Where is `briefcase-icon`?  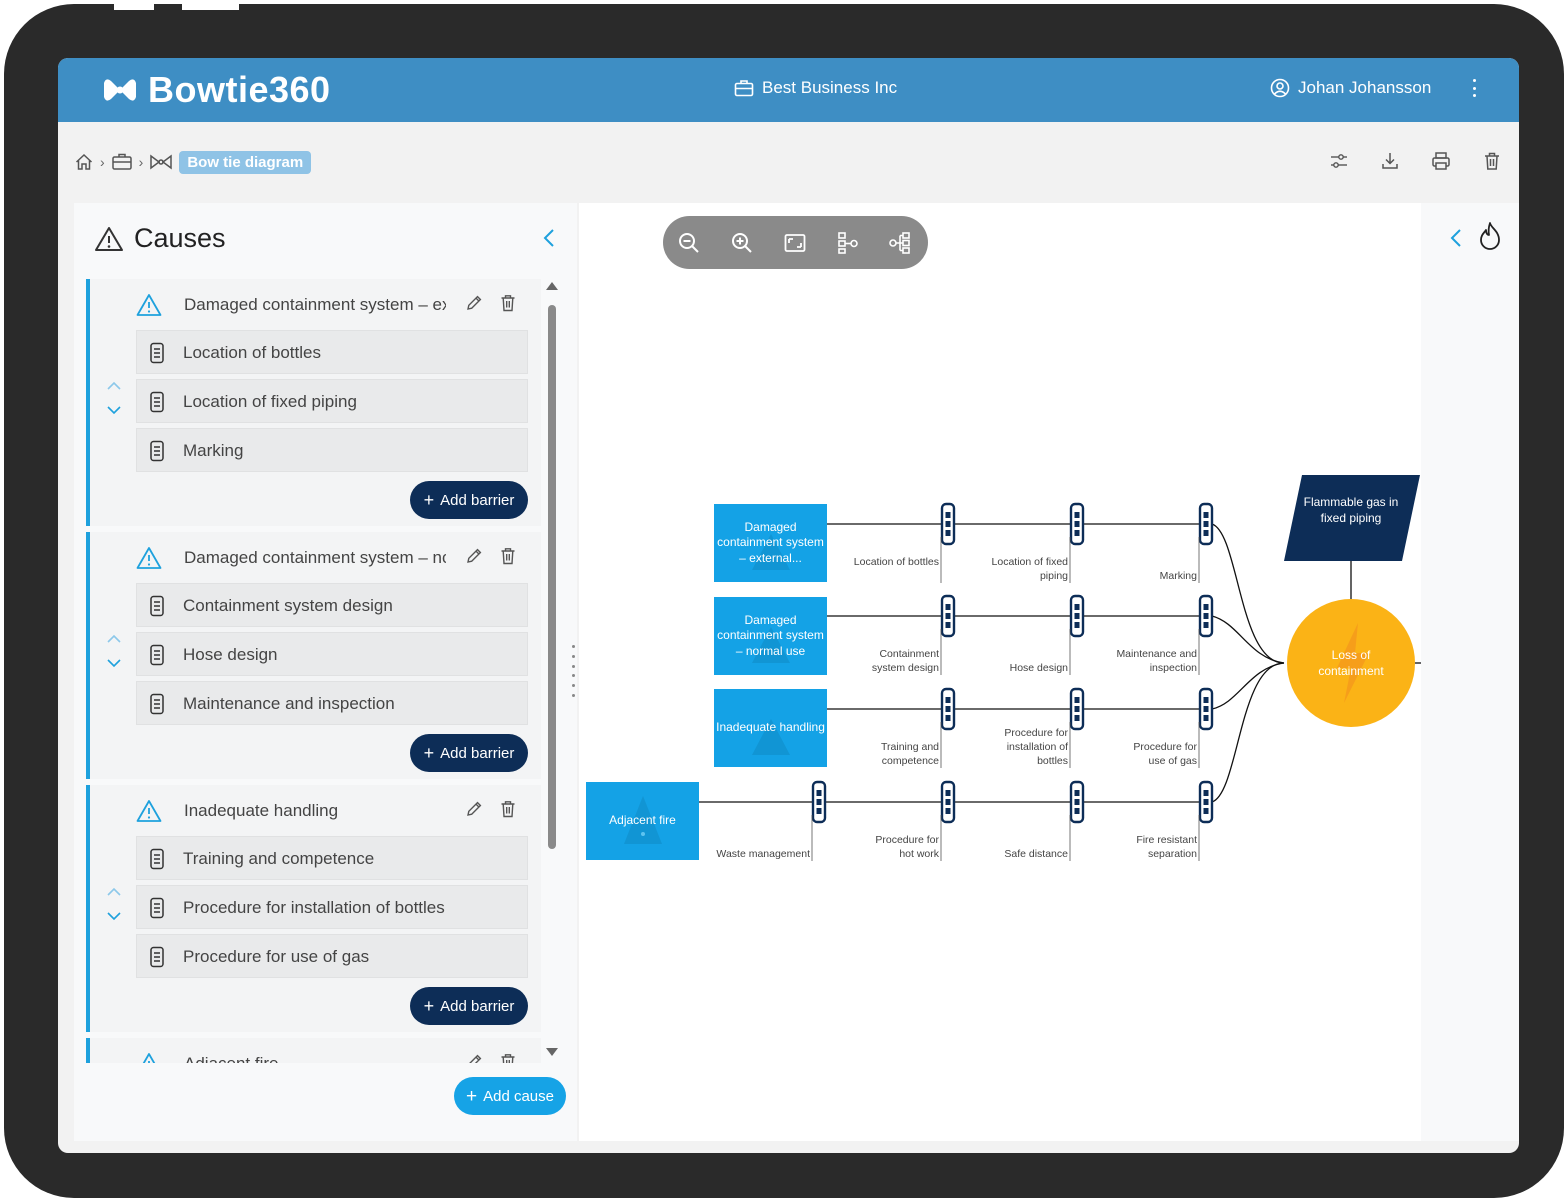 briefcase-icon is located at coordinates (122, 162).